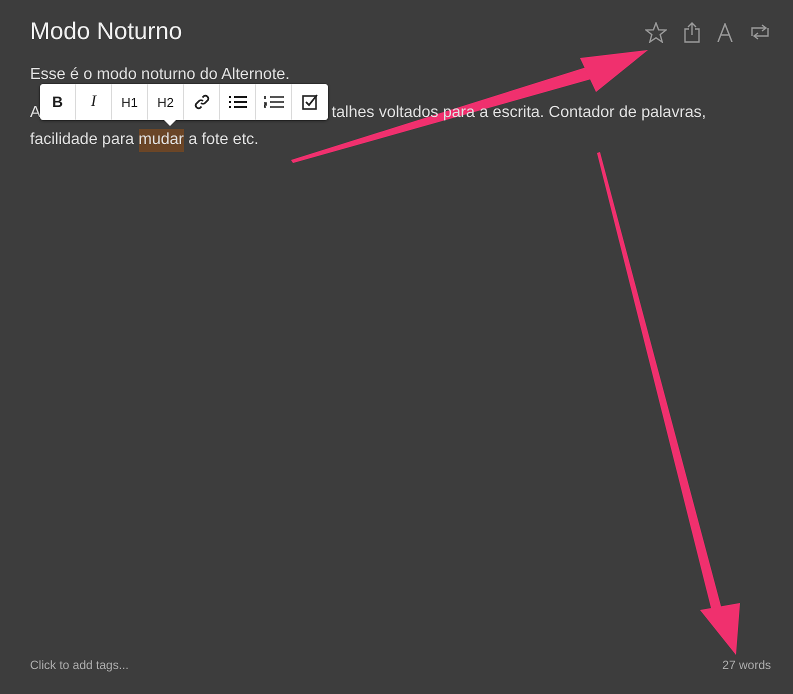  What do you see at coordinates (161, 140) in the screenshot?
I see `paragraph-text: mudar` at bounding box center [161, 140].